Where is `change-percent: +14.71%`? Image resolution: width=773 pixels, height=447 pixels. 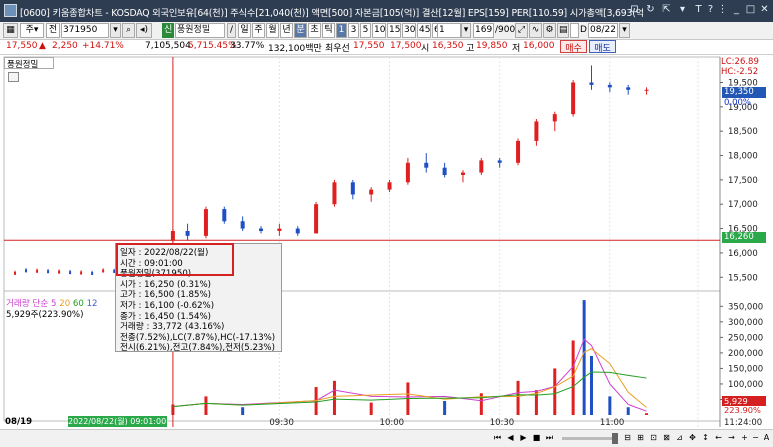
change-percent: +14.71% is located at coordinates (103, 46).